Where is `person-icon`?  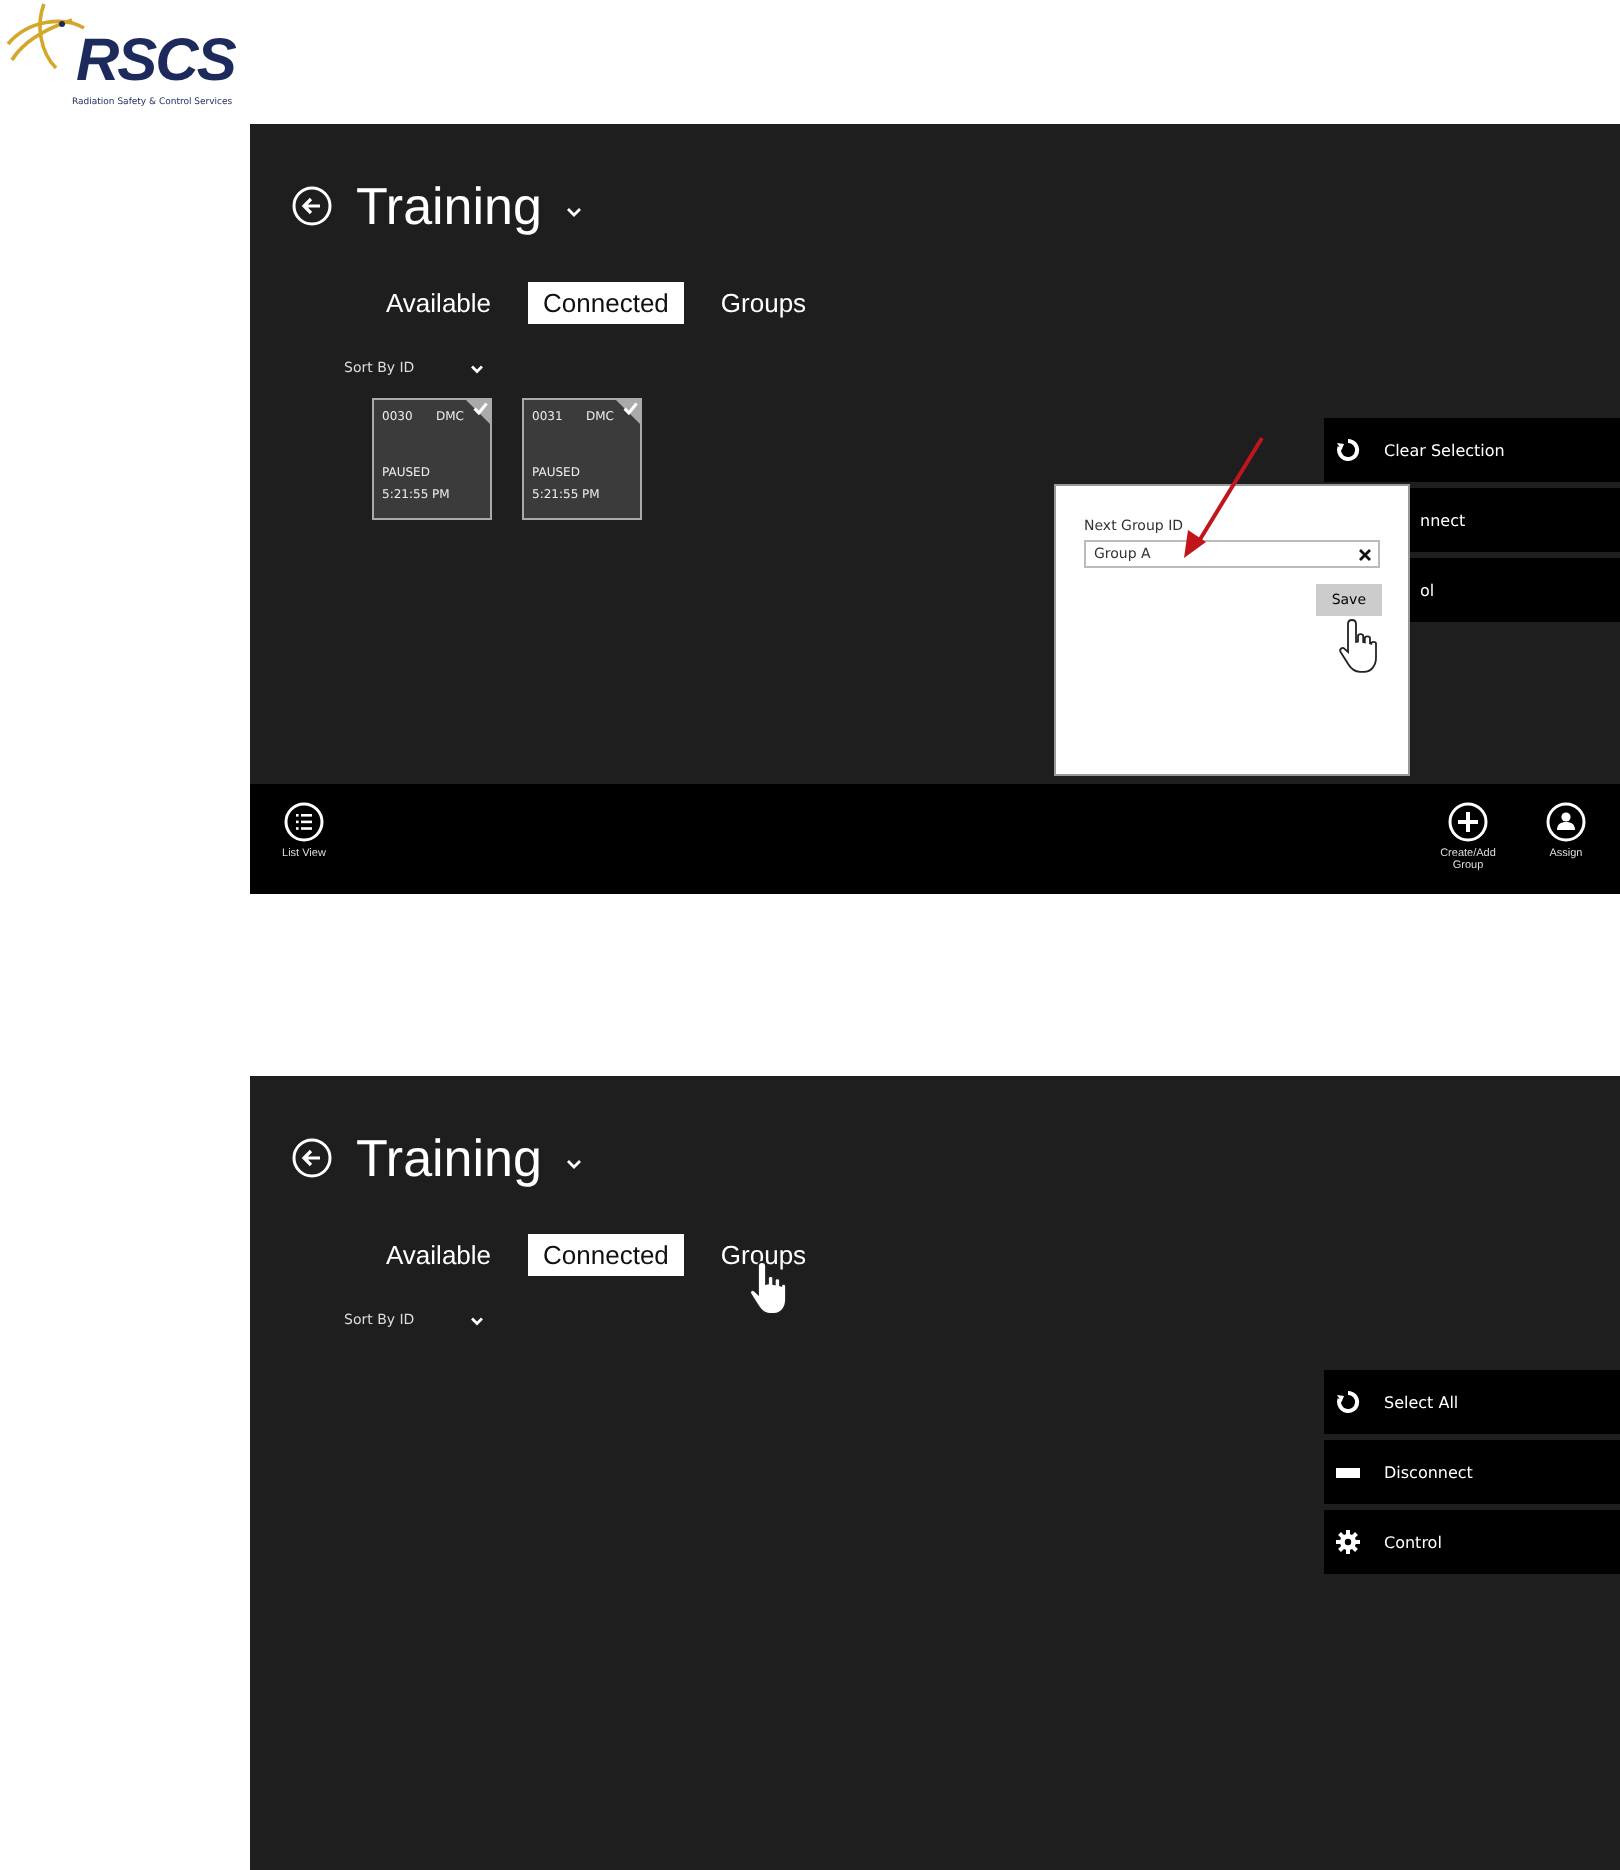 person-icon is located at coordinates (1566, 822).